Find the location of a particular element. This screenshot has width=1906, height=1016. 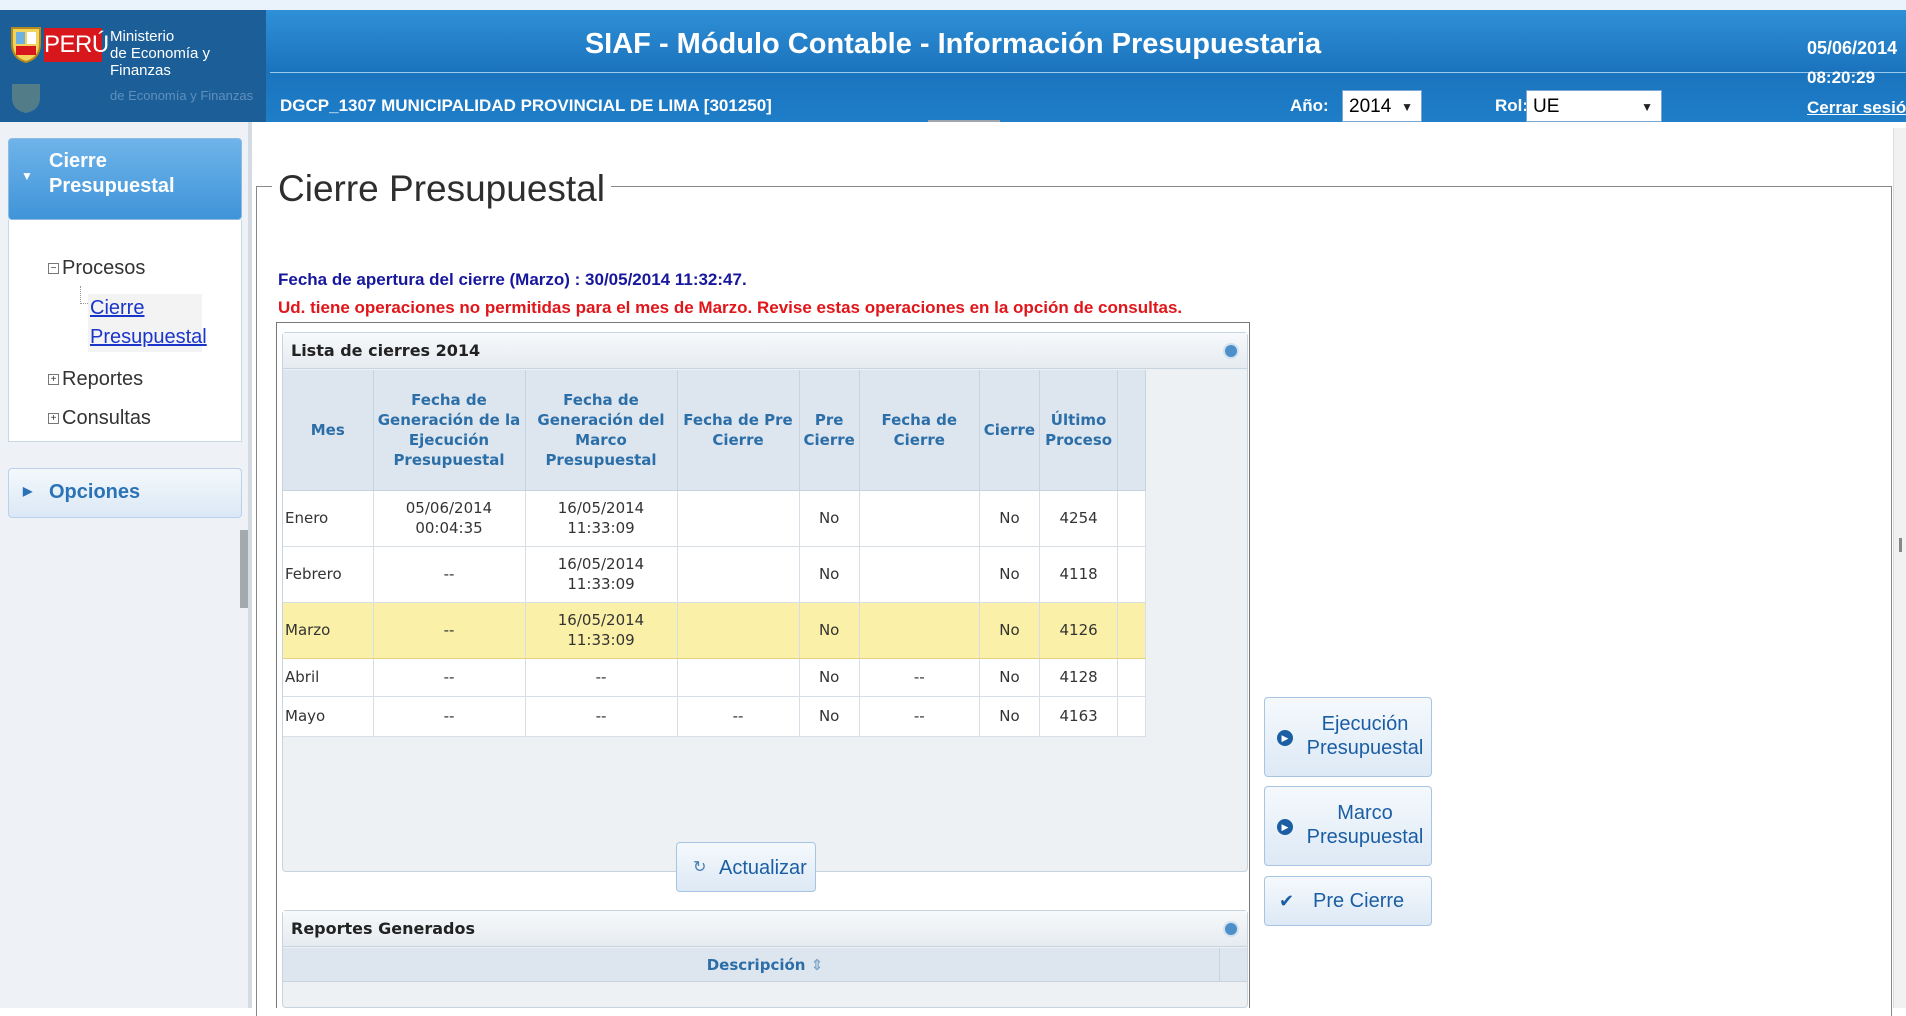

marco-label-line2: Presupuestal is located at coordinates (1365, 837).